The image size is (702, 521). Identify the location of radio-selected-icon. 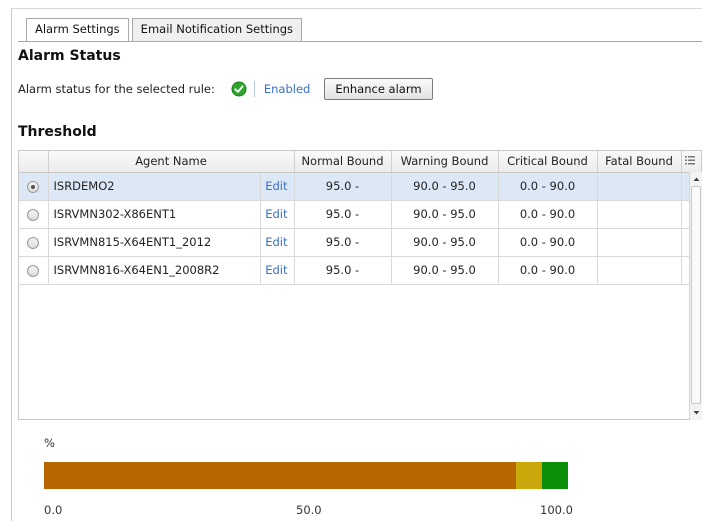
(33, 186).